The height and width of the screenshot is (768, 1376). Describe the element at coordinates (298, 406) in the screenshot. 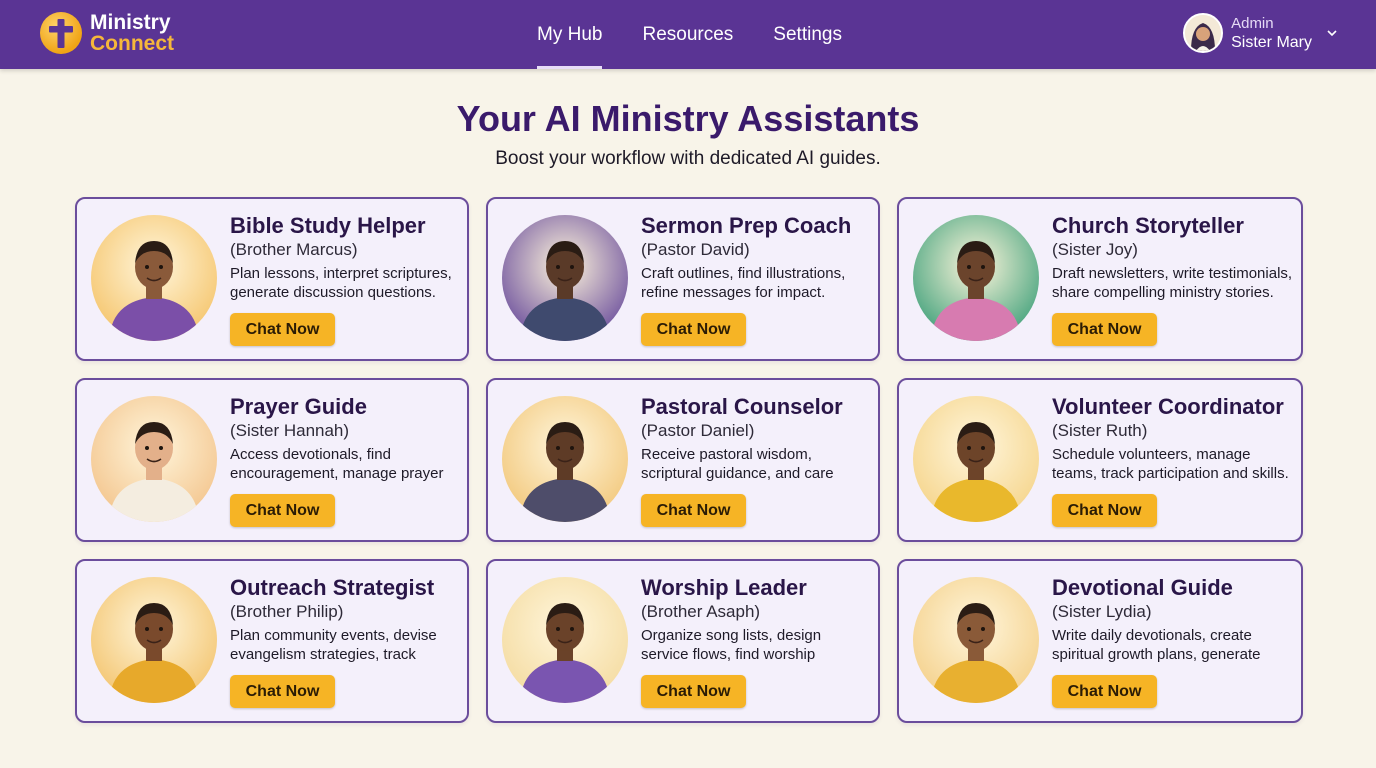

I see `assistant-title: Prayer Guide` at that location.